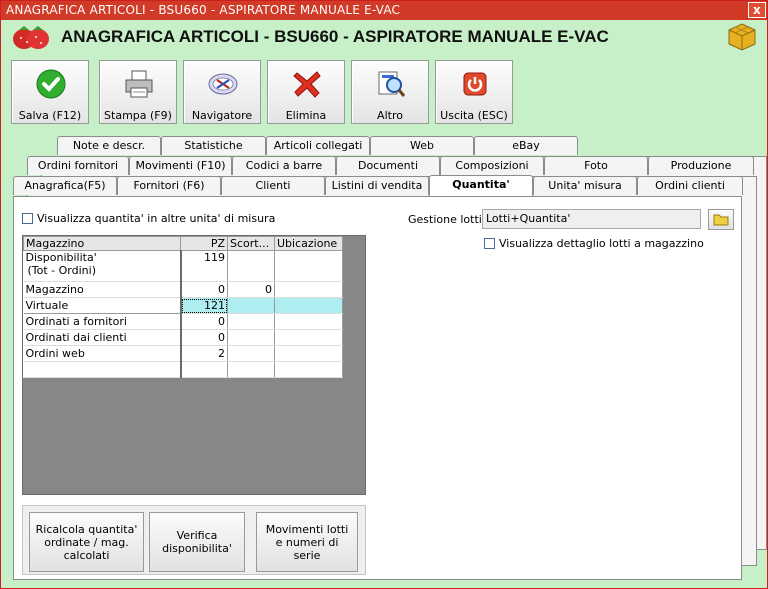 This screenshot has height=589, width=768. Describe the element at coordinates (222, 115) in the screenshot. I see `navigator-label: Navigatore` at that location.